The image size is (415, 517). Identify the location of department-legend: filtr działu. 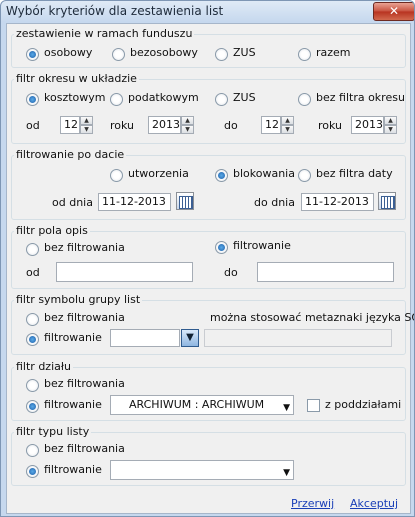
(43, 366).